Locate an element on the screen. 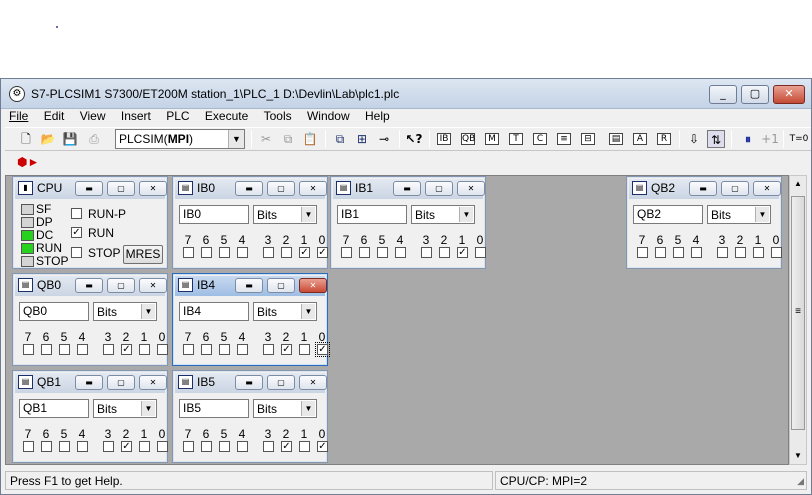 The height and width of the screenshot is (495, 812). cpu-minimize-button: ▬ is located at coordinates (89, 188).